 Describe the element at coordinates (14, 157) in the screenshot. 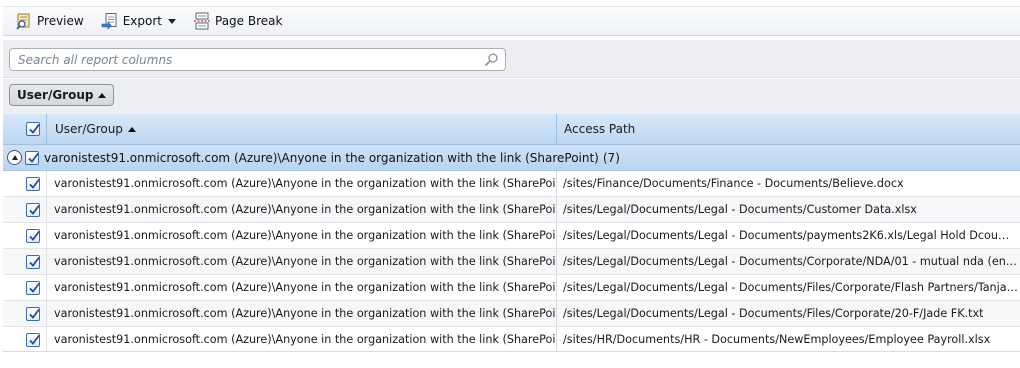

I see `collapse-group-icon` at that location.